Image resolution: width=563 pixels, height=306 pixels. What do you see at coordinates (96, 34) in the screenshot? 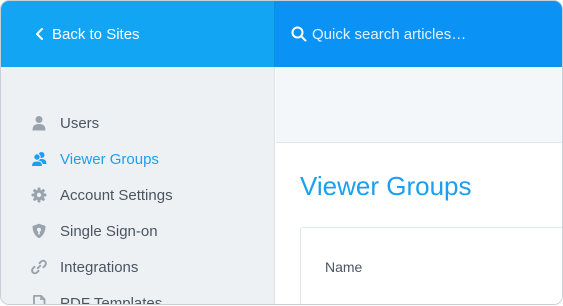
I see `back-to-sites-label: Back to Sites` at bounding box center [96, 34].